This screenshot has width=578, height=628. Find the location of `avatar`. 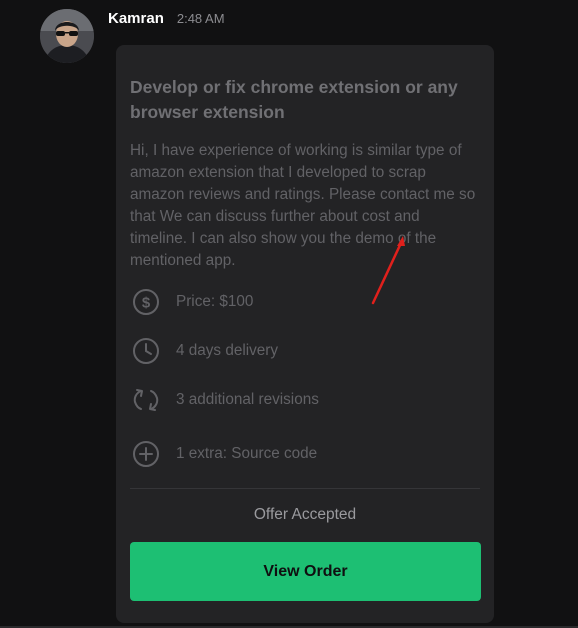

avatar is located at coordinates (67, 36).